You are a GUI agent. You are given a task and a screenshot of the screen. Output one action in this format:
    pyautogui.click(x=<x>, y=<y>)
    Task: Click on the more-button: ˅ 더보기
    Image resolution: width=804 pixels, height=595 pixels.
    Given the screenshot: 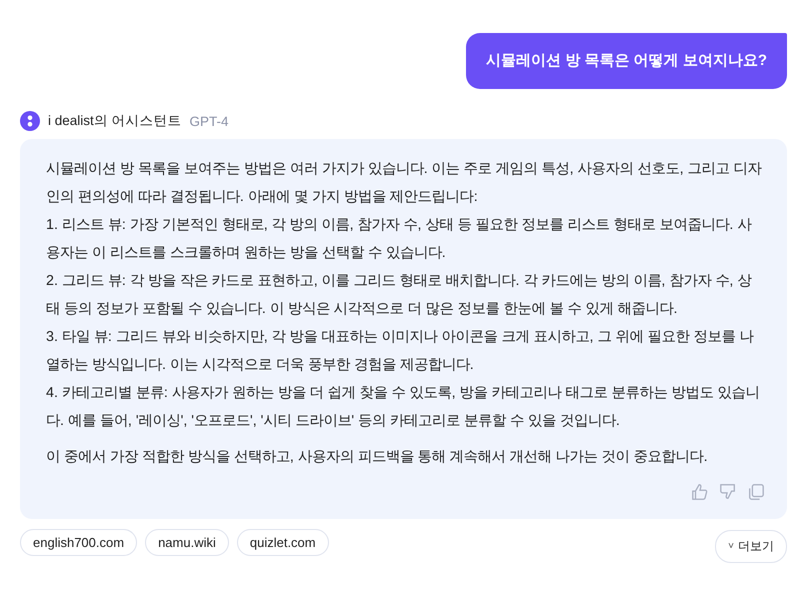 What is the action you would take?
    pyautogui.click(x=751, y=546)
    